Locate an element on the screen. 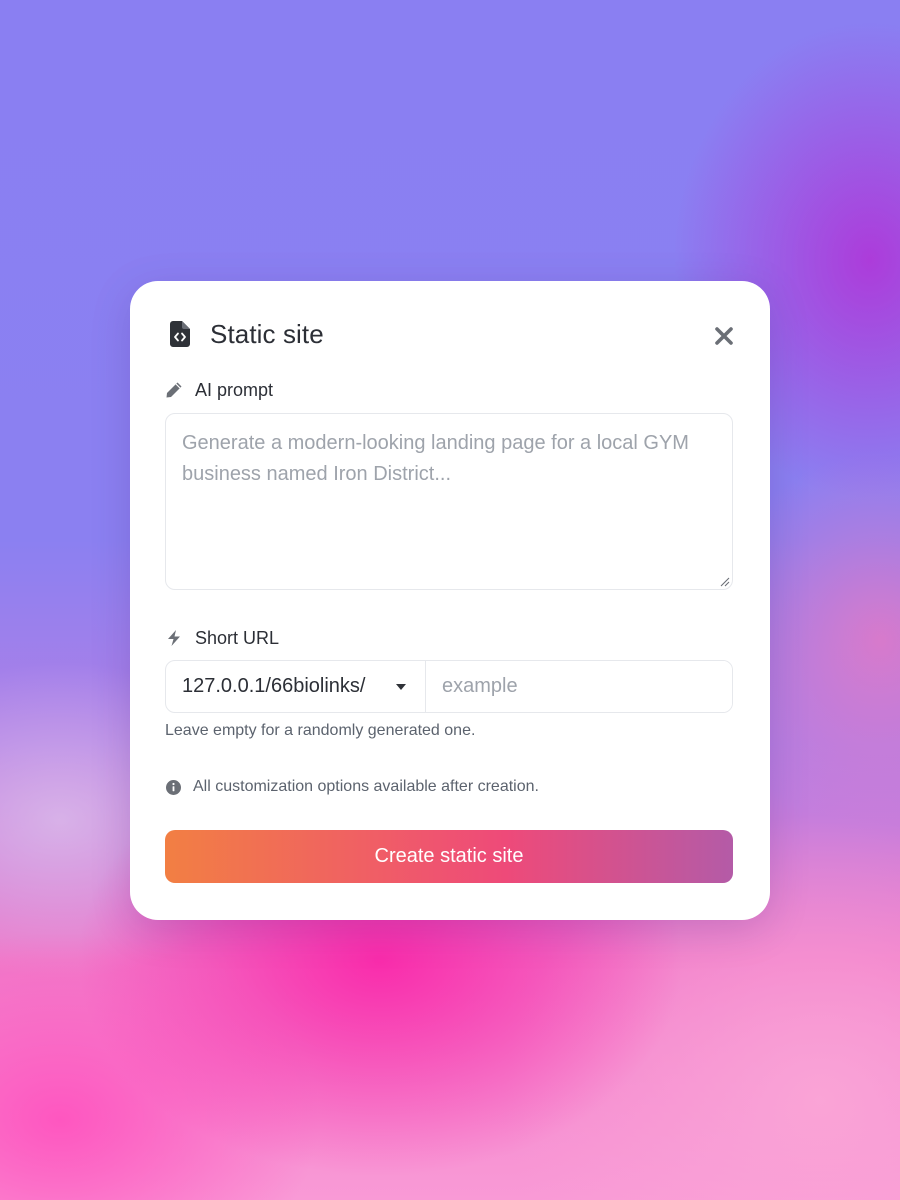 This screenshot has width=900, height=1200. ai-prompt-label-row: AI prompt is located at coordinates (219, 390).